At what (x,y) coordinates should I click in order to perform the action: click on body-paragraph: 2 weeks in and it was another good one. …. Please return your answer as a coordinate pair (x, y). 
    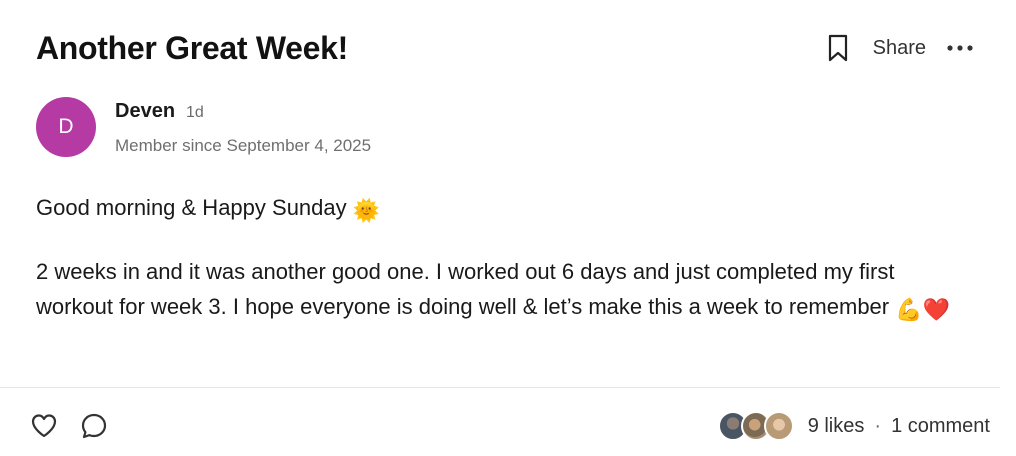
    Looking at the image, I should click on (501, 290).